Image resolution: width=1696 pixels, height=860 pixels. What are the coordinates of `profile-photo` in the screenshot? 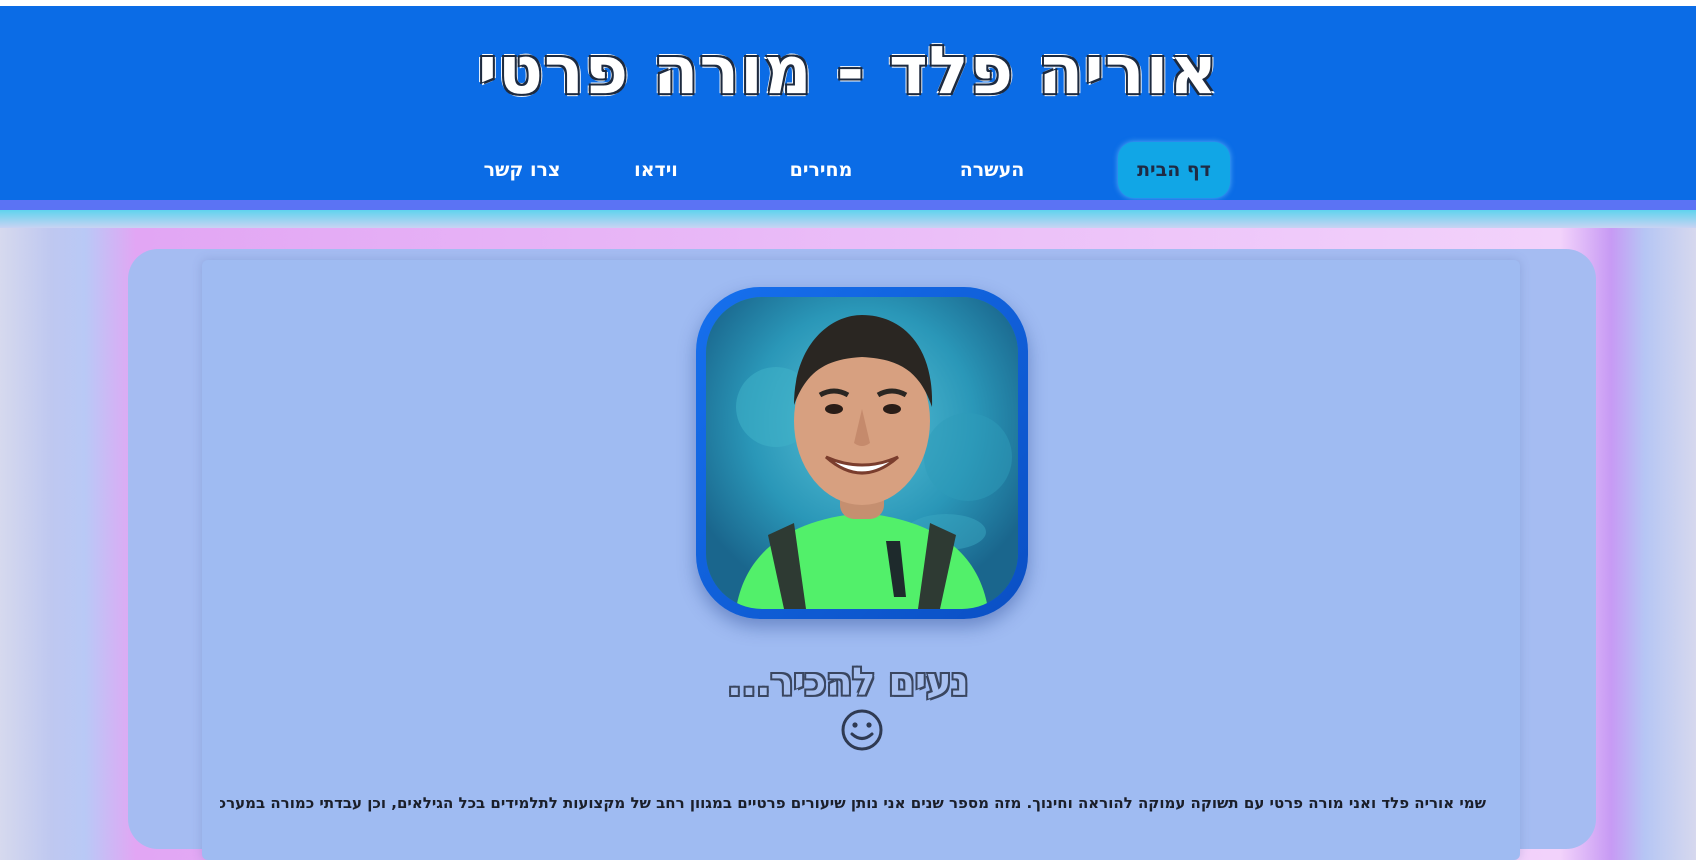 It's located at (862, 453).